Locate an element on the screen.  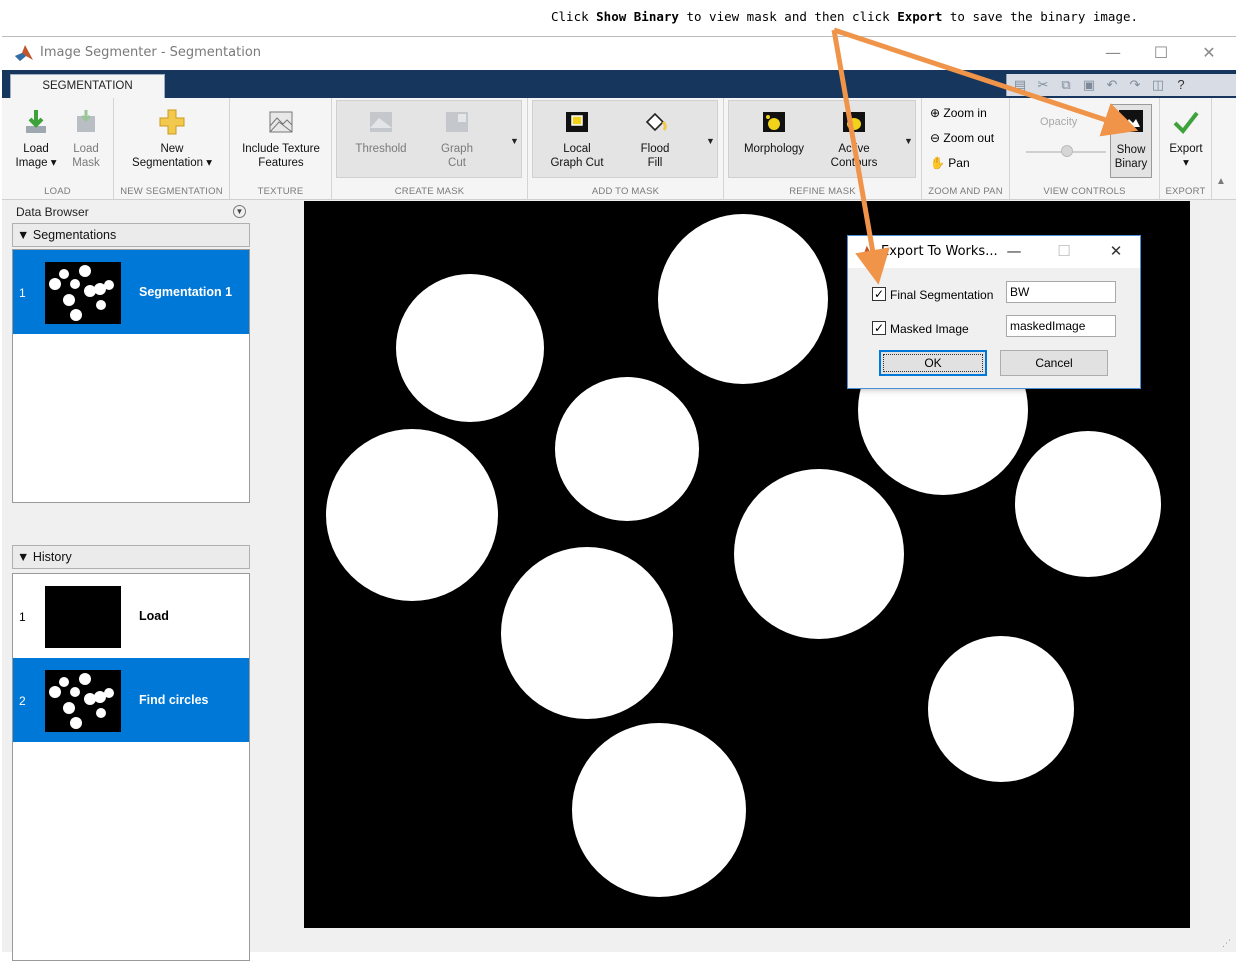
threshold-button: Threshold is located at coordinates (381, 132).